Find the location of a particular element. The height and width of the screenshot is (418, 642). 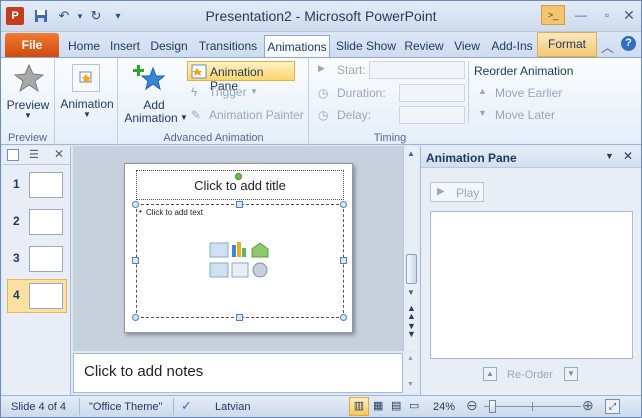

reorder-up-icon: ▲ is located at coordinates (490, 374).